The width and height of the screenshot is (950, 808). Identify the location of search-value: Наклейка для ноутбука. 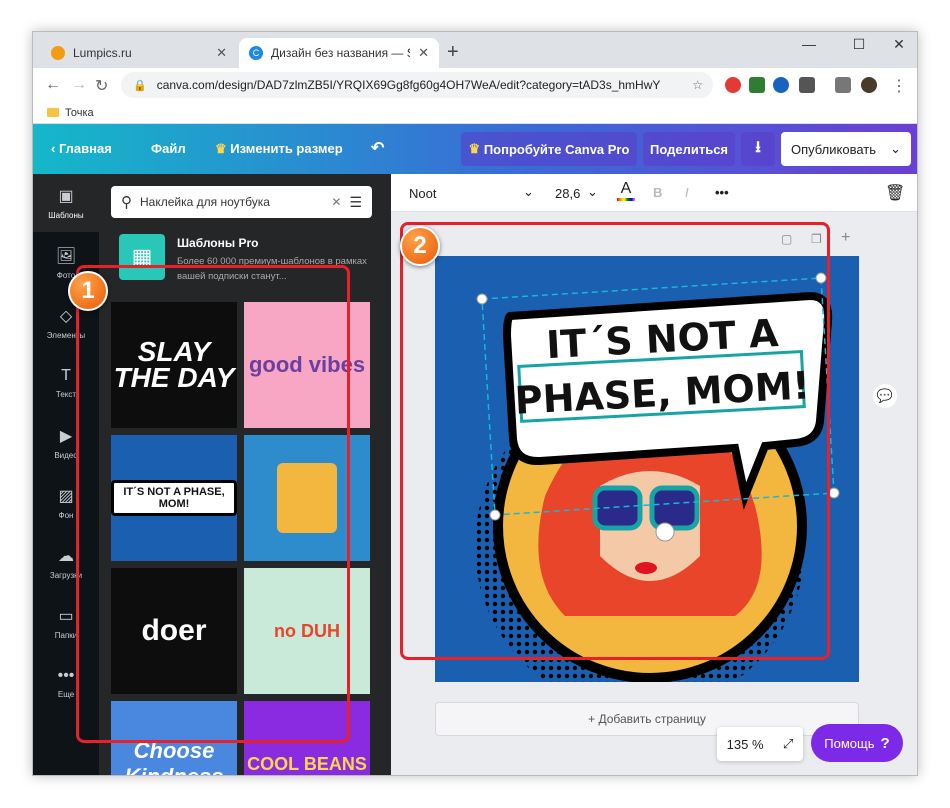
(205, 202).